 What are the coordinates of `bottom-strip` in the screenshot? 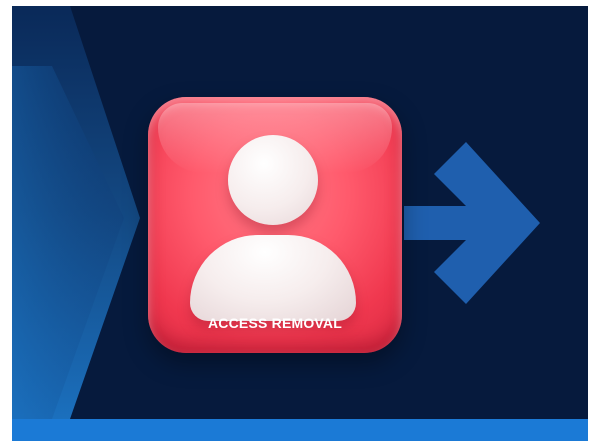 It's located at (300, 430).